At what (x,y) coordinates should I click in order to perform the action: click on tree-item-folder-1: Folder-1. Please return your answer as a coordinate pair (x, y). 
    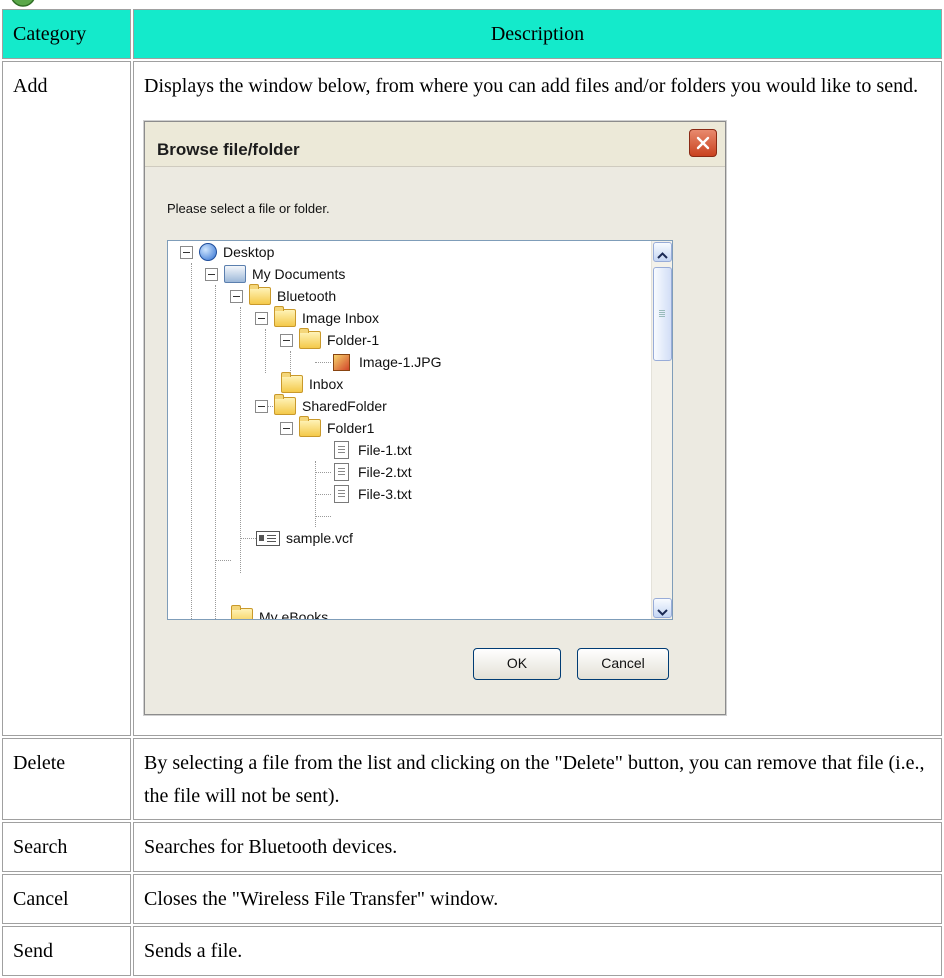
    Looking at the image, I should click on (330, 339).